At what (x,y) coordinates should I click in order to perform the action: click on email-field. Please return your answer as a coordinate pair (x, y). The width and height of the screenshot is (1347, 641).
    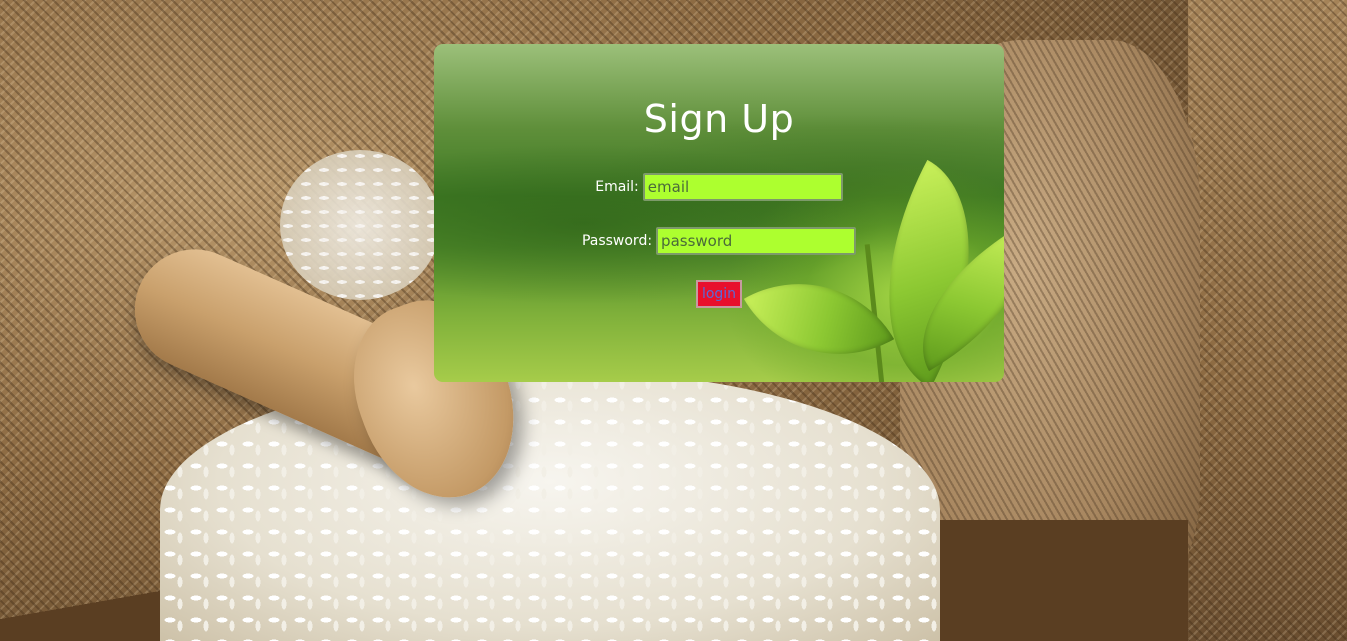
    Looking at the image, I should click on (742, 187).